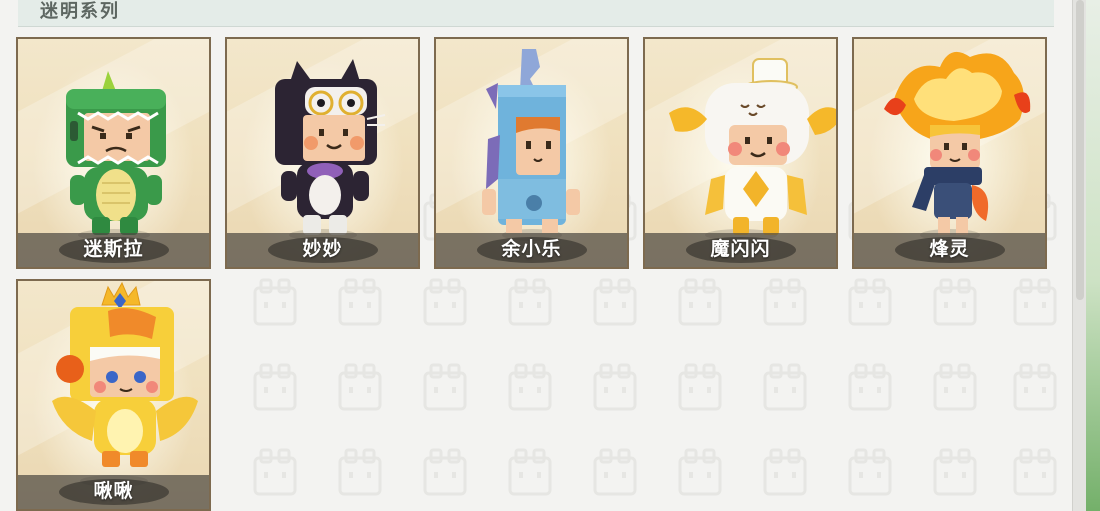  I want to click on skin-name: 迷斯拉, so click(113, 249).